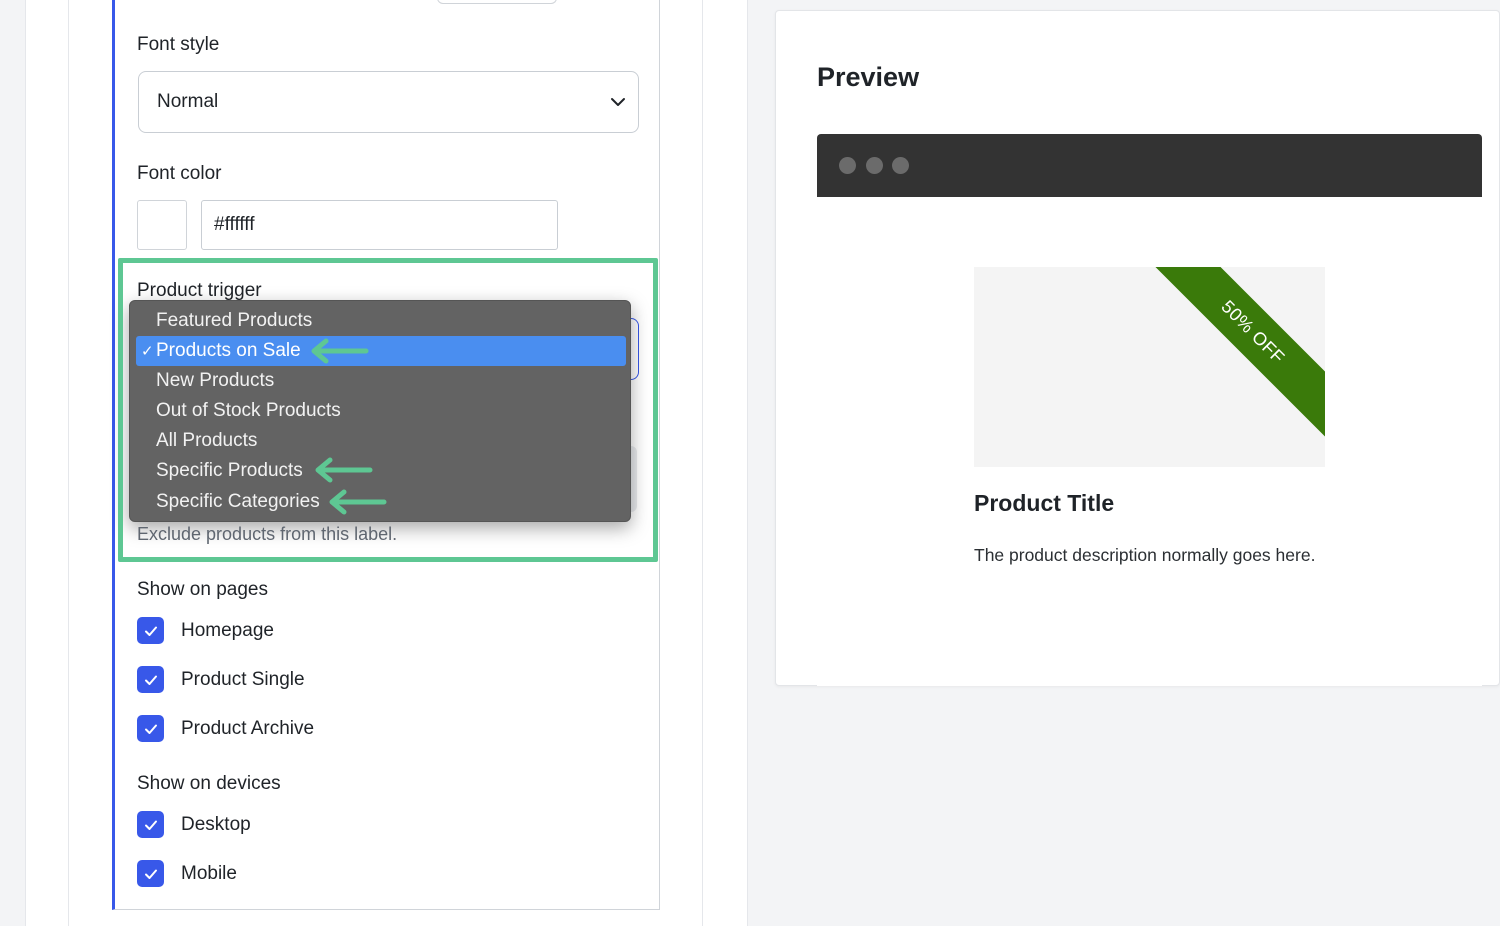 The image size is (1500, 926). Describe the element at coordinates (243, 679) in the screenshot. I see `checkbox-label-product-single: Product Single` at that location.